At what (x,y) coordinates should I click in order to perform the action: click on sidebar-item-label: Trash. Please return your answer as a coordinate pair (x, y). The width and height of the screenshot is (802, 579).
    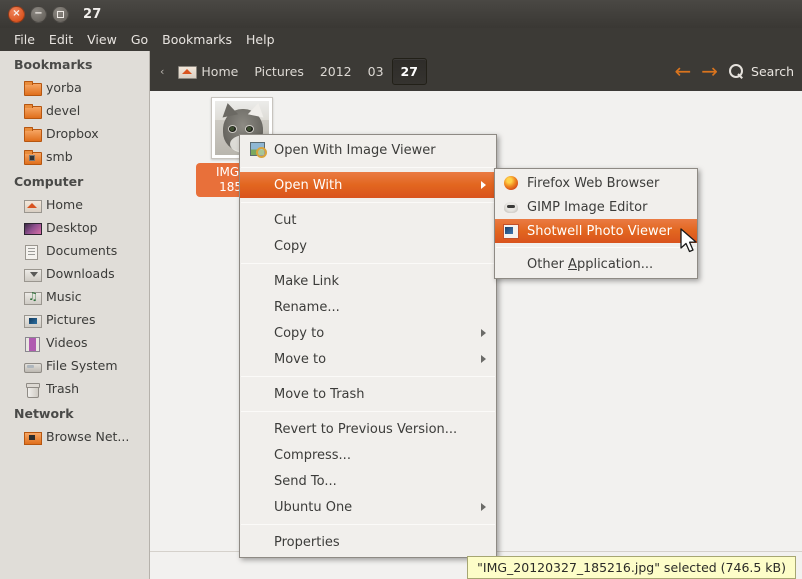
    Looking at the image, I should click on (63, 388).